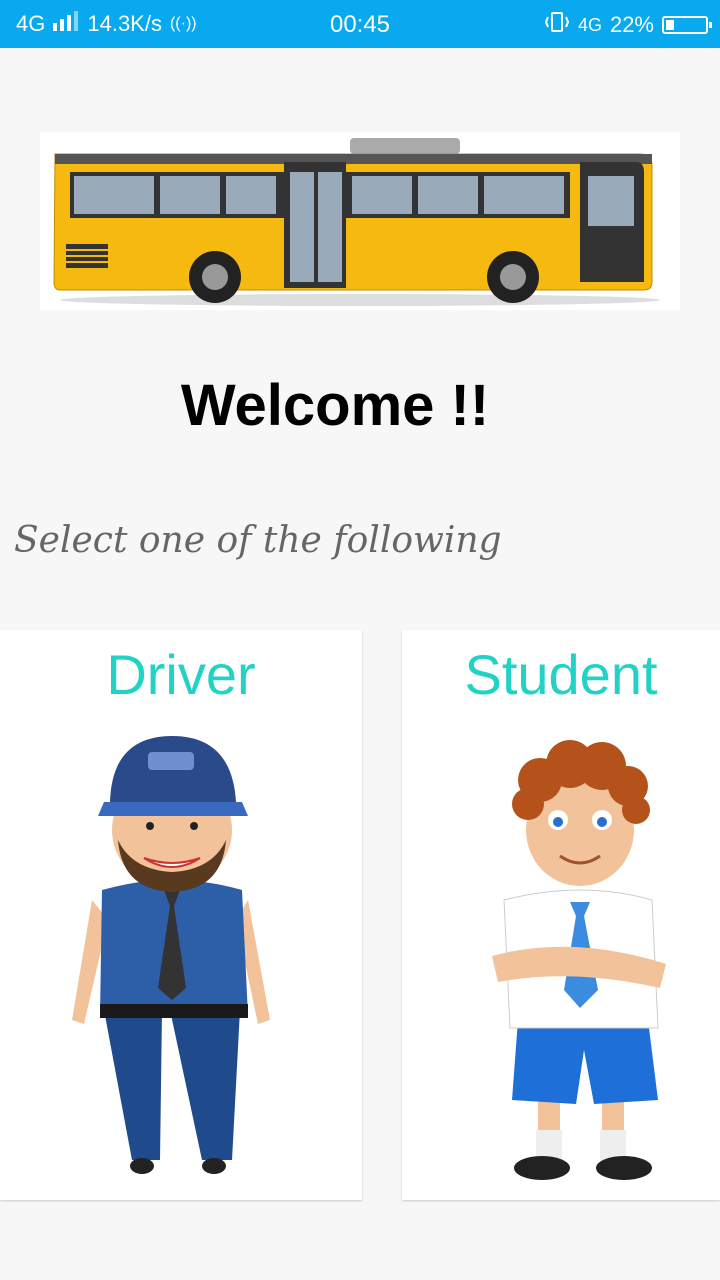  What do you see at coordinates (589, 24) in the screenshot?
I see `network-type-right: 4G` at bounding box center [589, 24].